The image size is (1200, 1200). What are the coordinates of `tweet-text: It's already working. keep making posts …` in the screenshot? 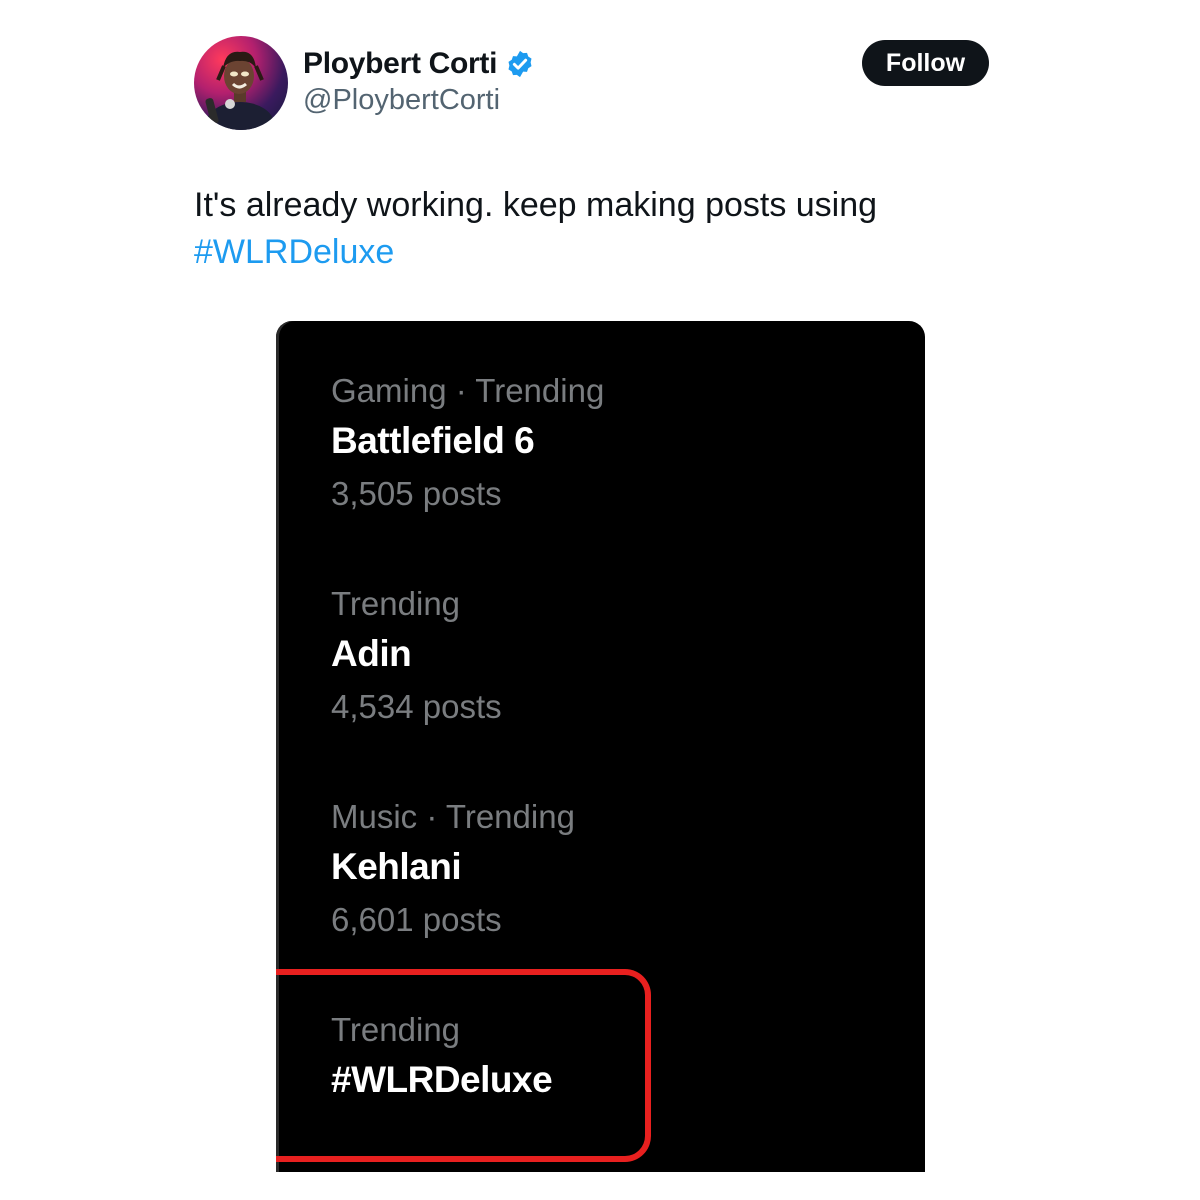 It's located at (574, 229).